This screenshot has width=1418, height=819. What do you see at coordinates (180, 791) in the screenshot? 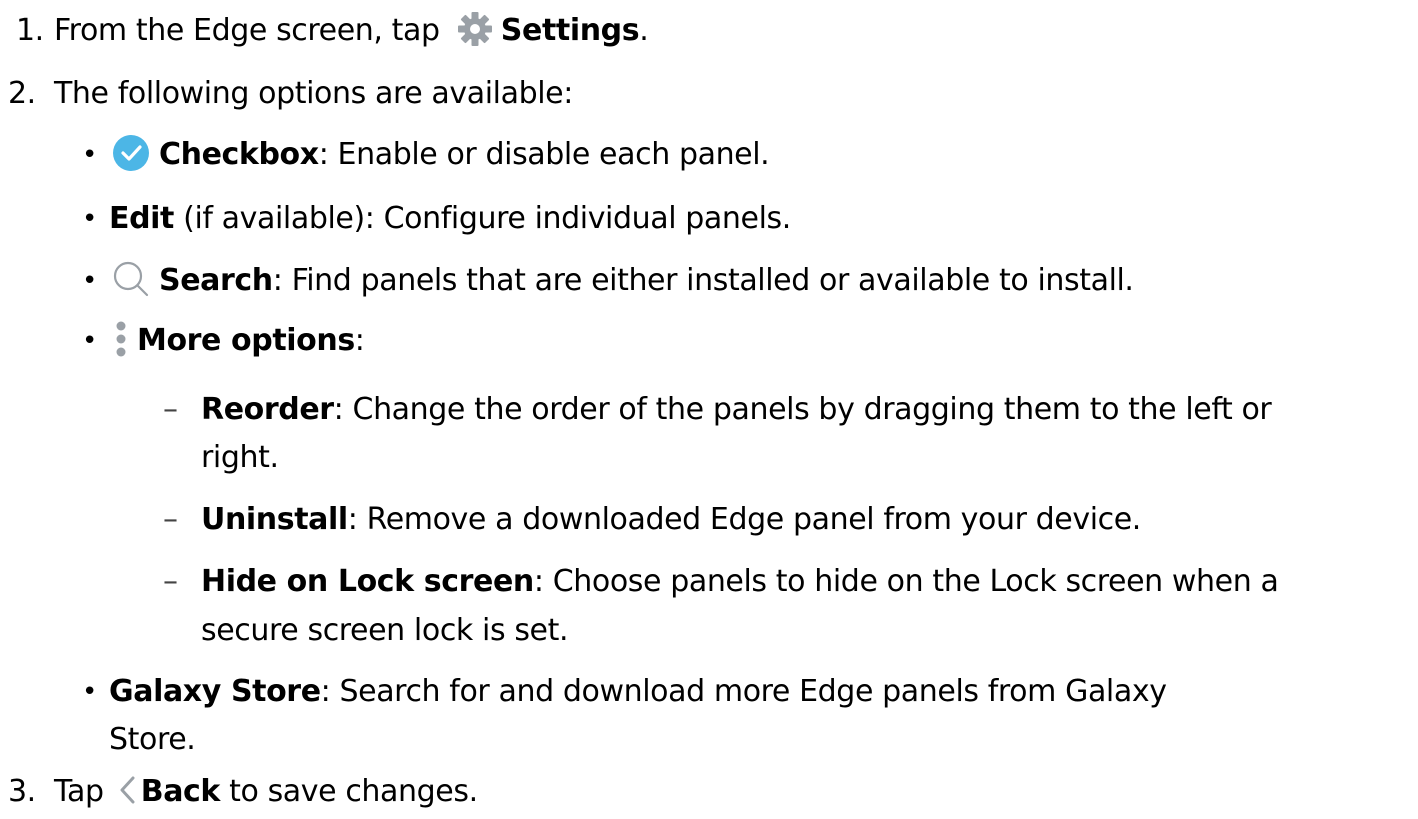
I see `back-label: Back` at bounding box center [180, 791].